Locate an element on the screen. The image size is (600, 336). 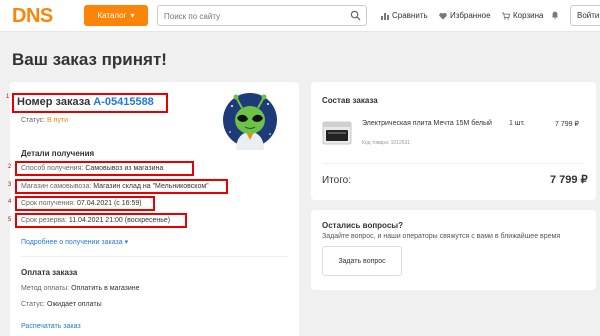
total-divider is located at coordinates (453, 163).